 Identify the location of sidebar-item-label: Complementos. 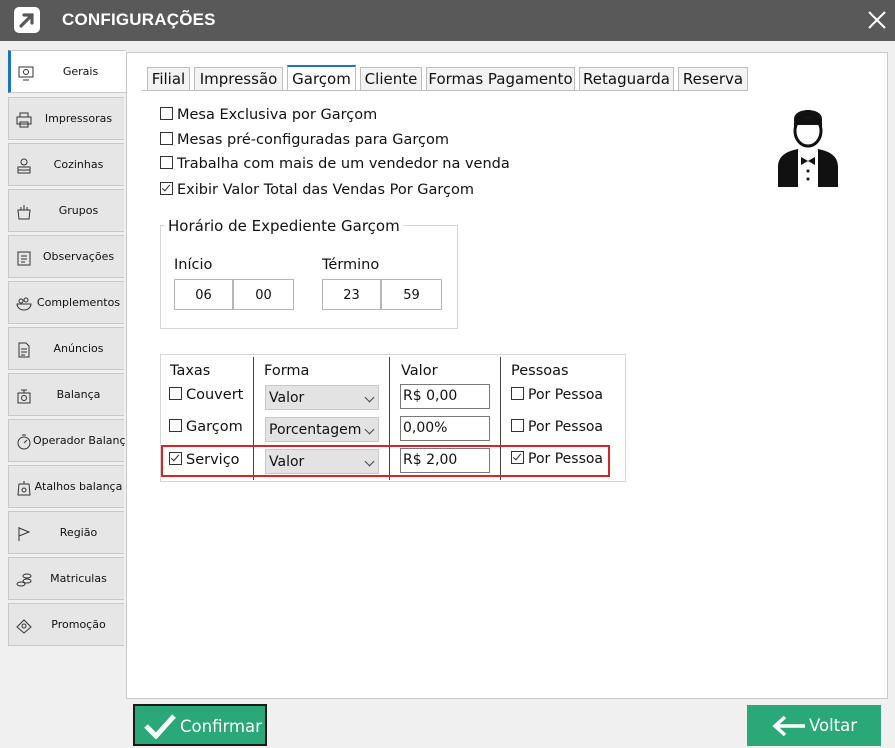
(78, 302).